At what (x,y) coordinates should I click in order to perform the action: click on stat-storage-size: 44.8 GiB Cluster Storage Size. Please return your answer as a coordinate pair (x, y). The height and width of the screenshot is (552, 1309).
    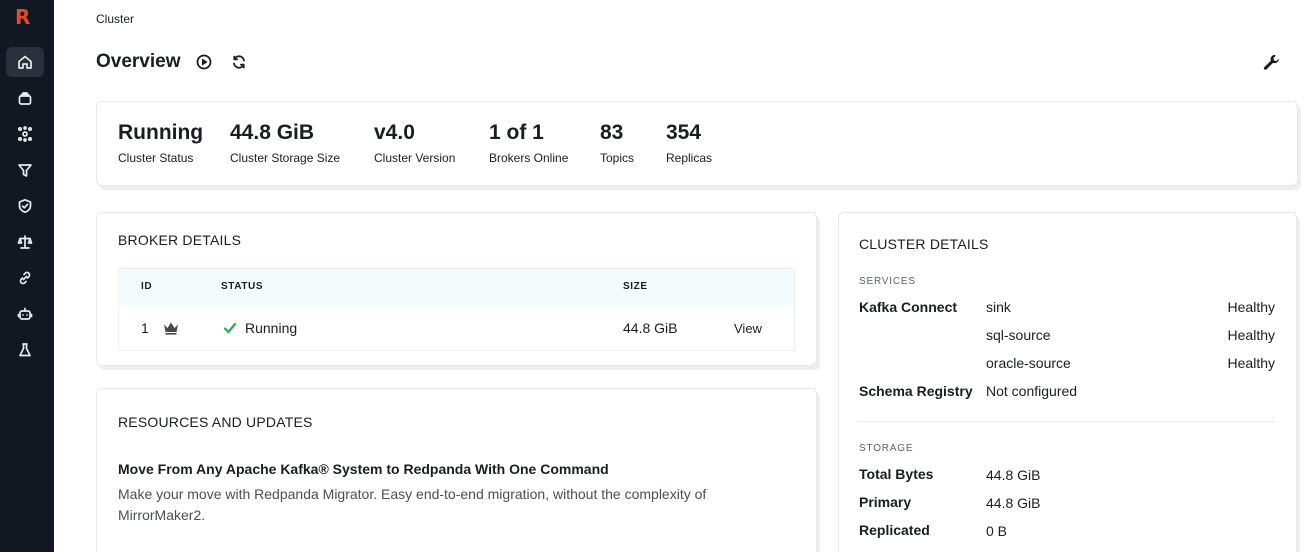
    Looking at the image, I should click on (285, 143).